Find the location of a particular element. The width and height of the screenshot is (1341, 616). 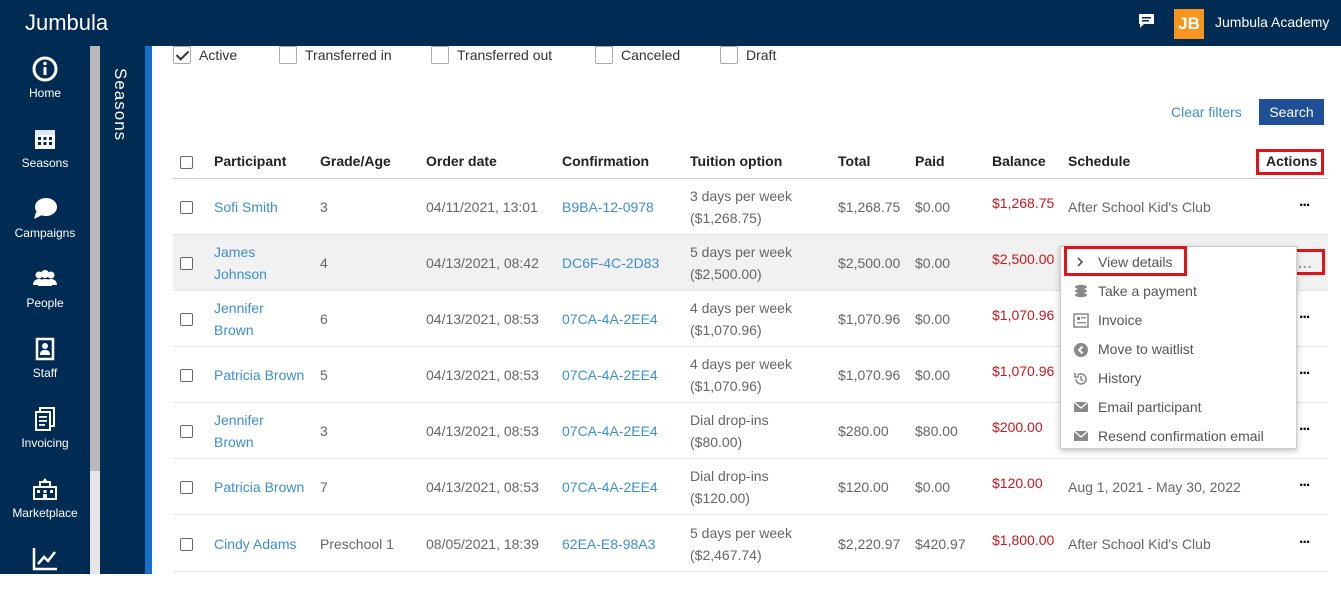

order-date-cell: 04/13/2021, 08:53 is located at coordinates (482, 319).